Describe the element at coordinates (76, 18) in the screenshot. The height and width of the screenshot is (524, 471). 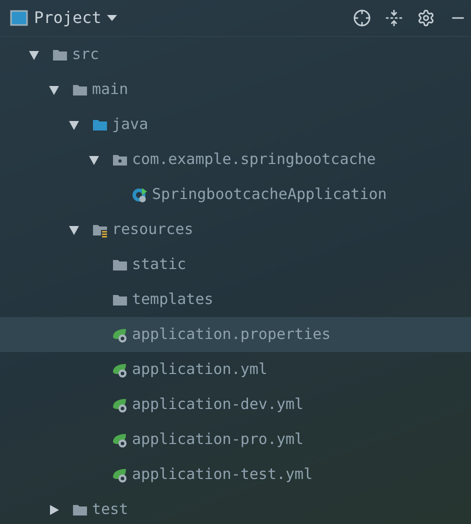
I see `project-view-dropdown: Project` at that location.